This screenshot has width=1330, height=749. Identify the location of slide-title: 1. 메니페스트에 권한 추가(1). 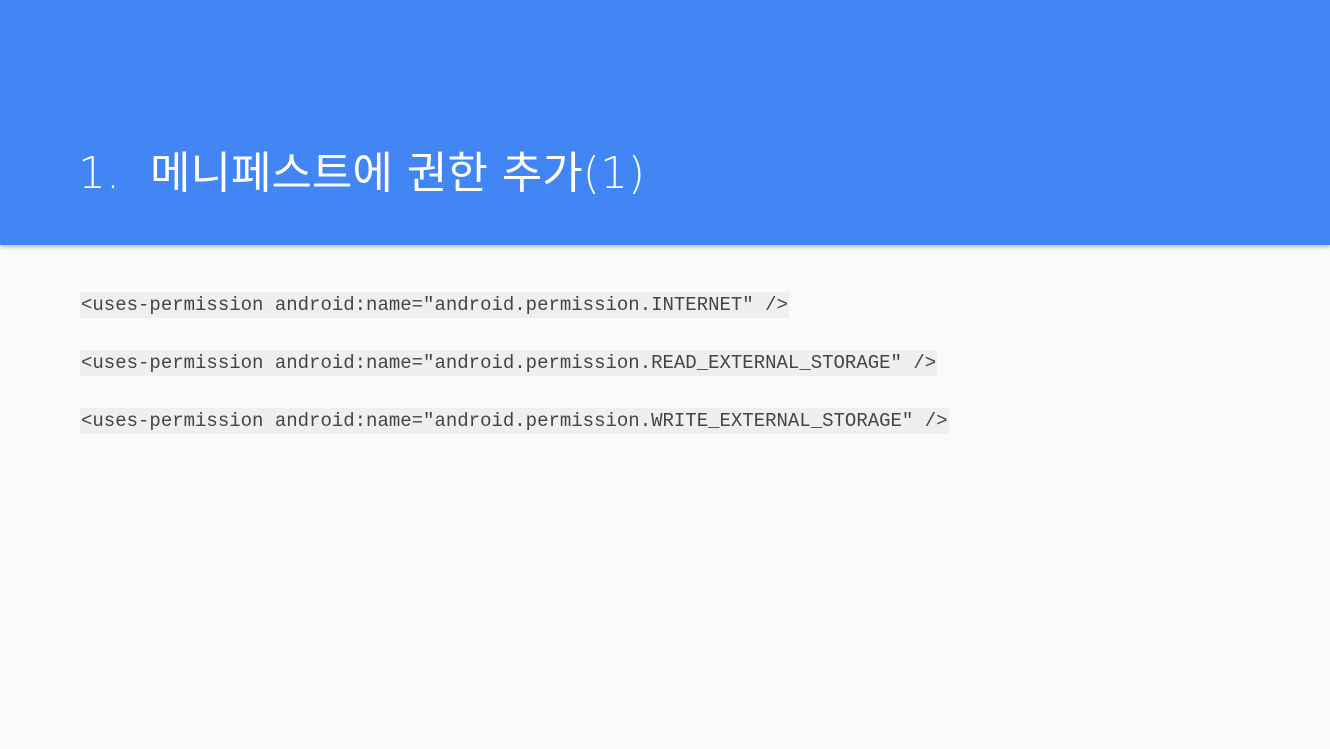
(361, 174).